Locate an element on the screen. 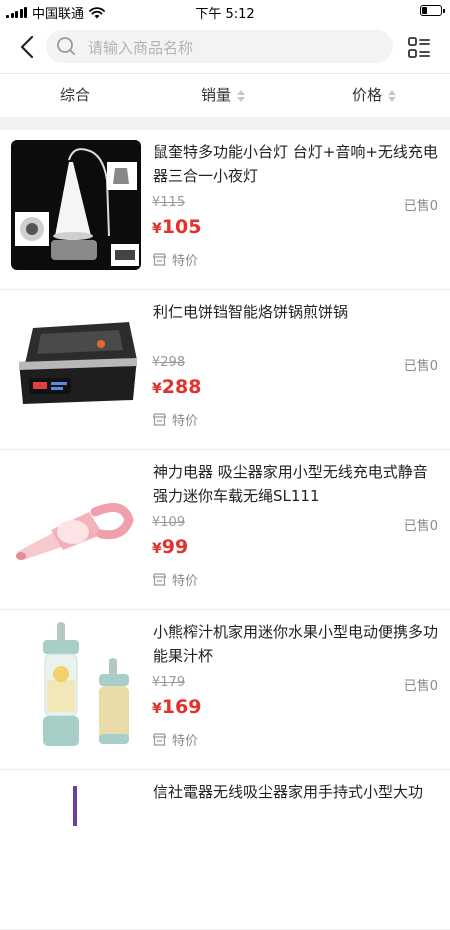 The height and width of the screenshot is (930, 450). current-price: ¥105 is located at coordinates (176, 227).